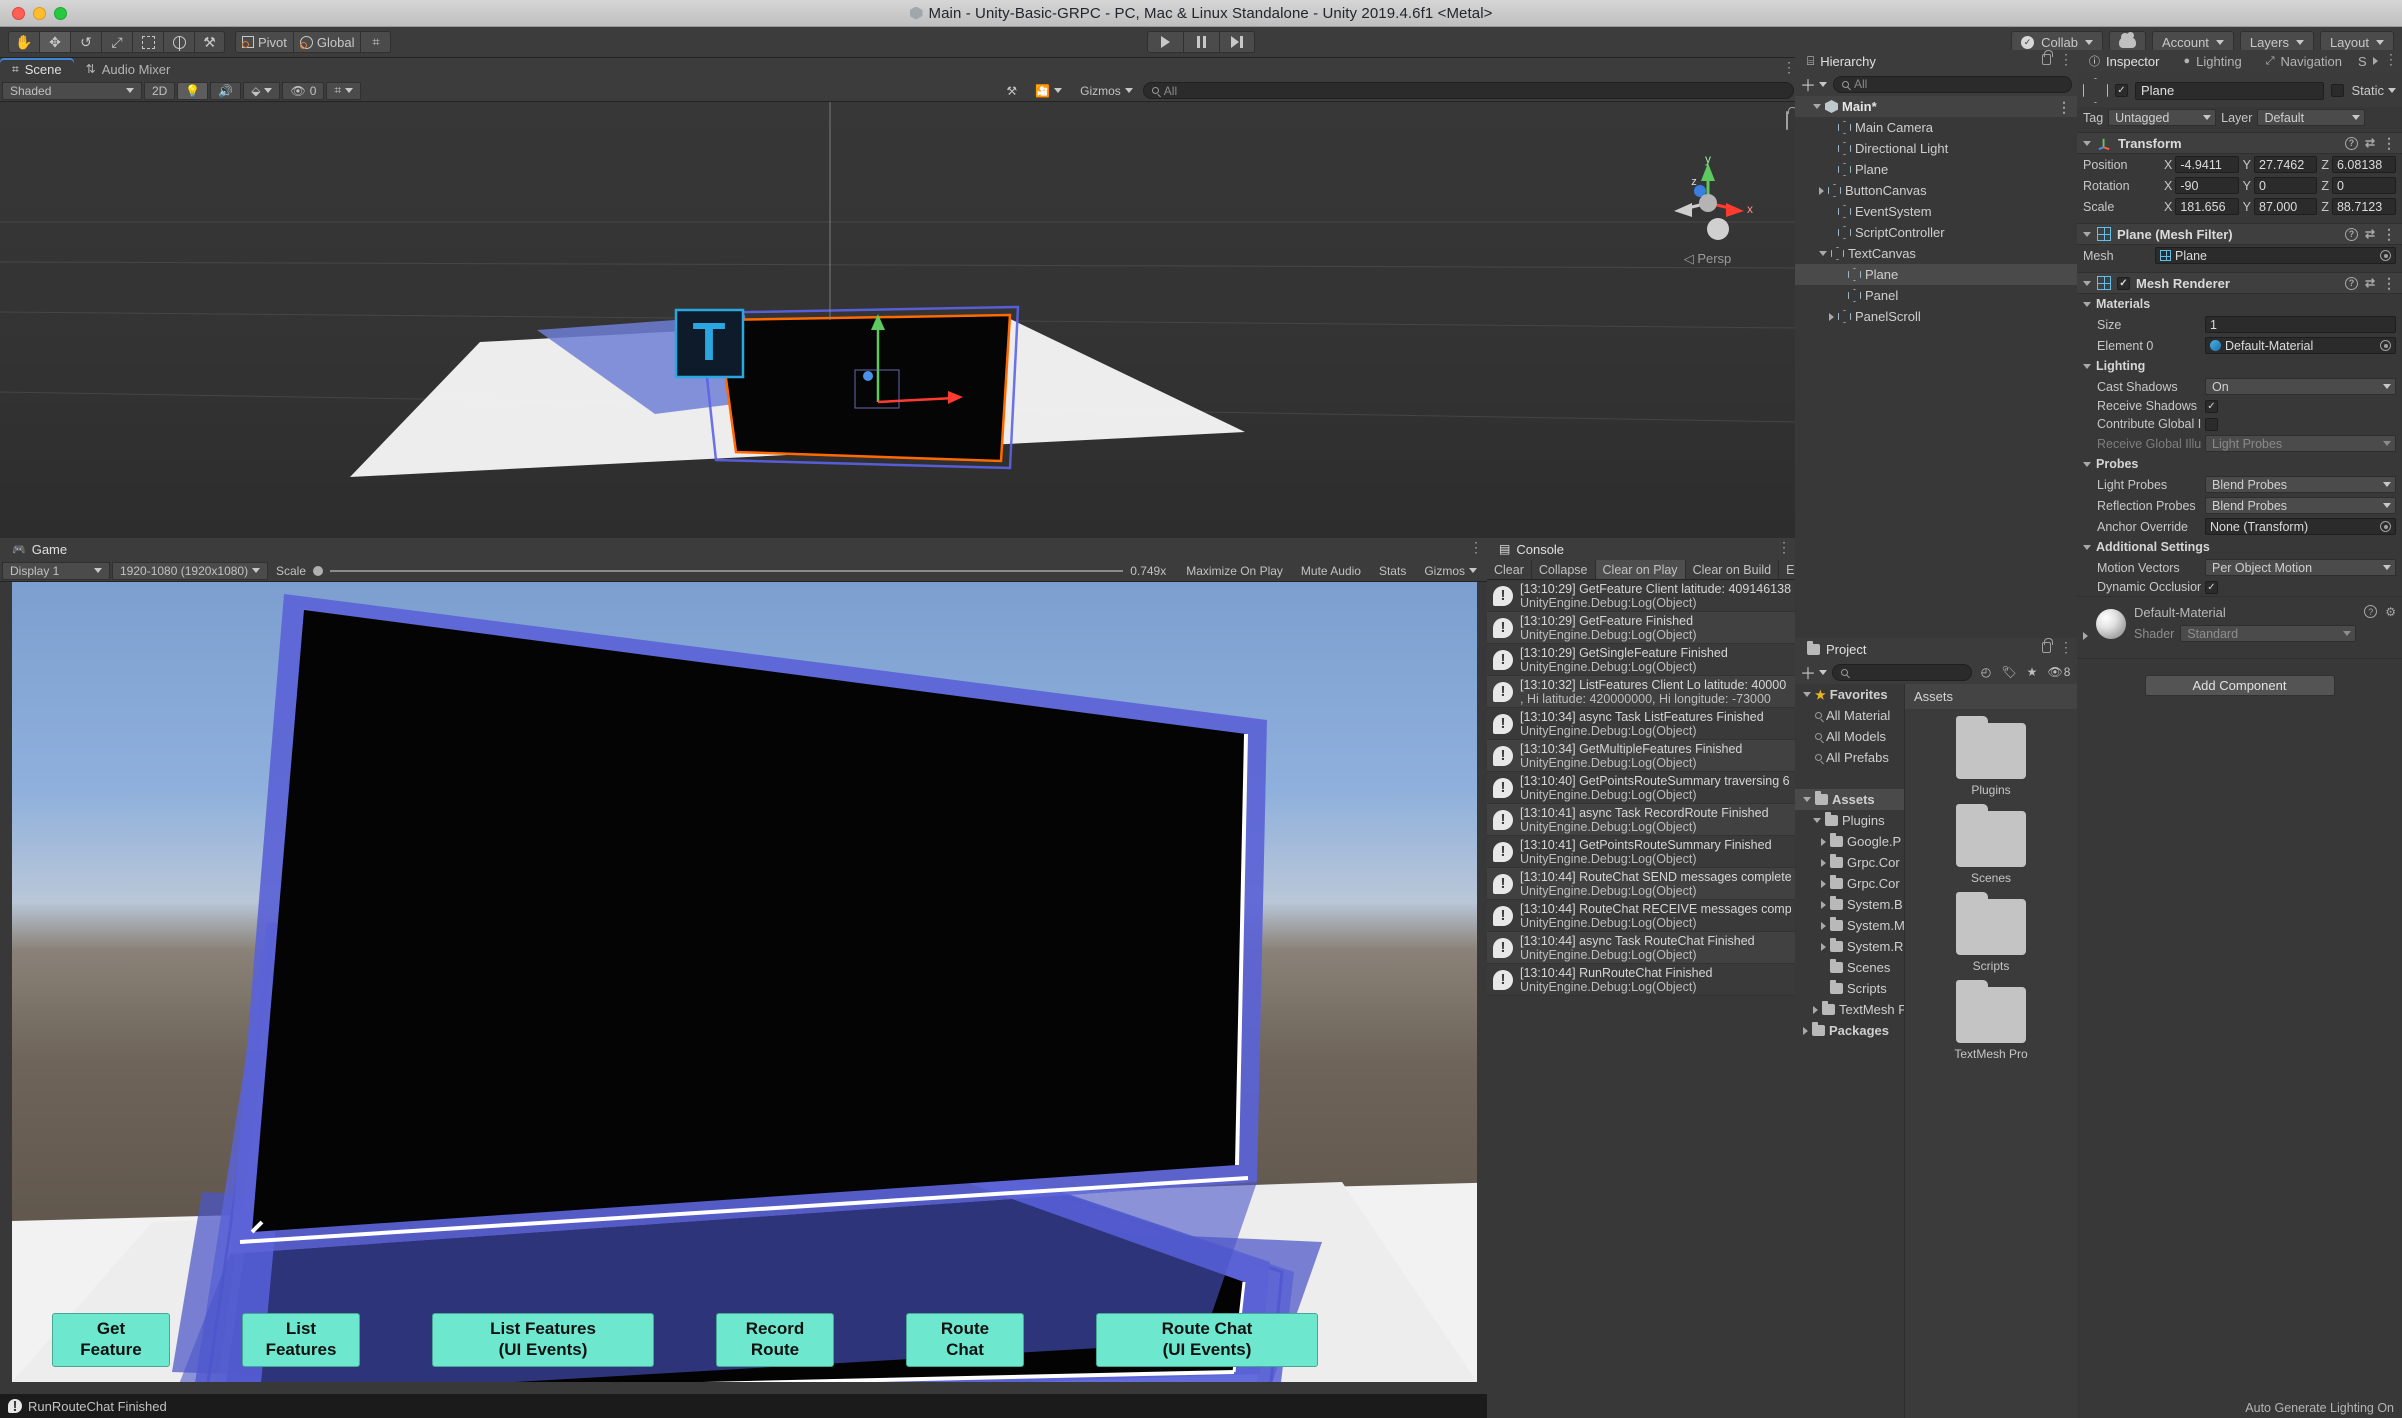 Image resolution: width=2402 pixels, height=1418 pixels. I want to click on game-gizmos-button: Gizmos, so click(1450, 571).